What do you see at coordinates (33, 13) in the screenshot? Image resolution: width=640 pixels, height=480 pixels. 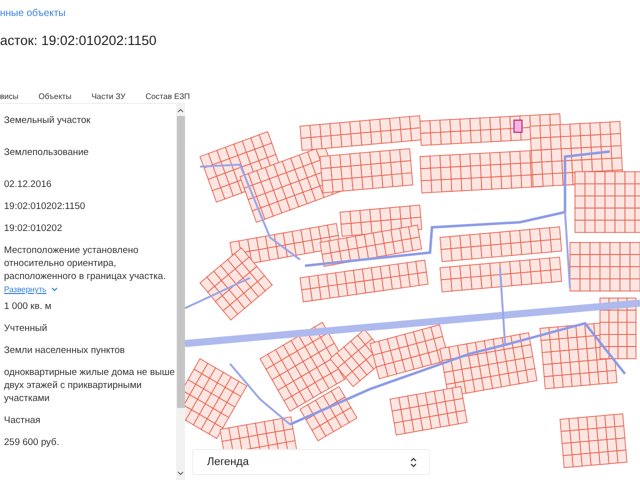 I see `breadcrumb-link: нные объекты` at bounding box center [33, 13].